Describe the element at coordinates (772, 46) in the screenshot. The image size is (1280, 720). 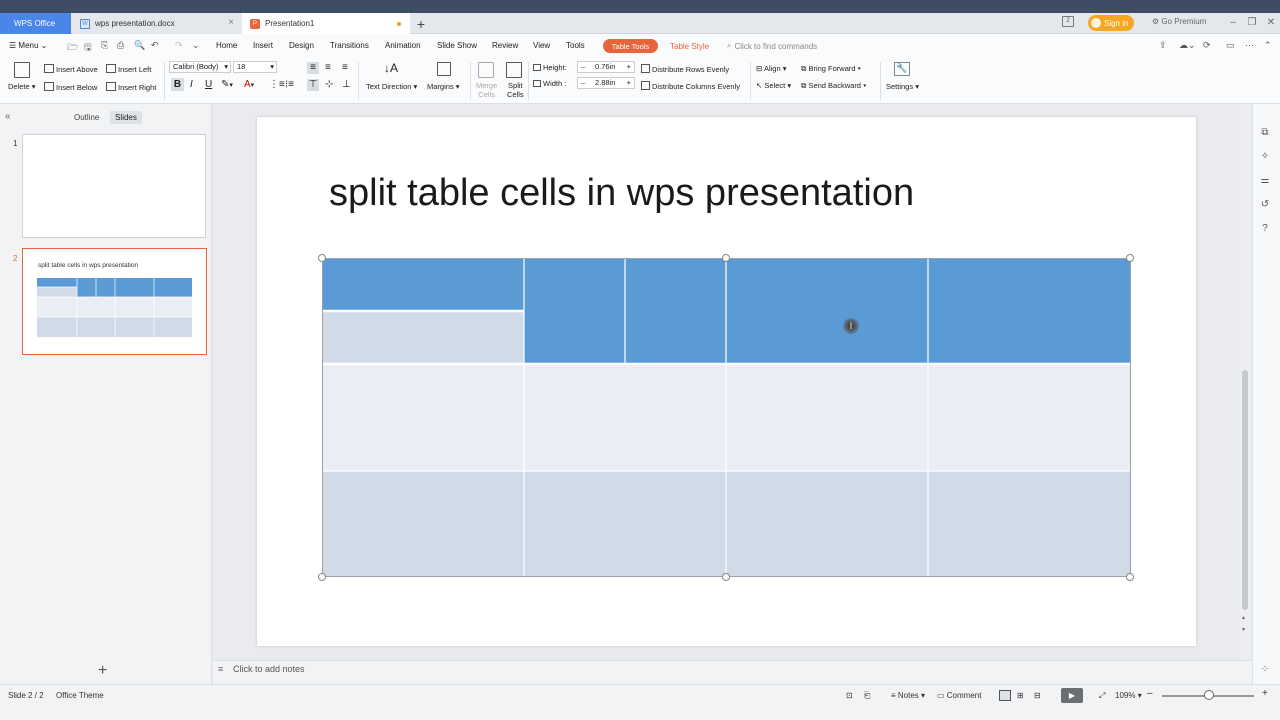
I see `find-commands-search: ⌕ Click to find commands` at that location.